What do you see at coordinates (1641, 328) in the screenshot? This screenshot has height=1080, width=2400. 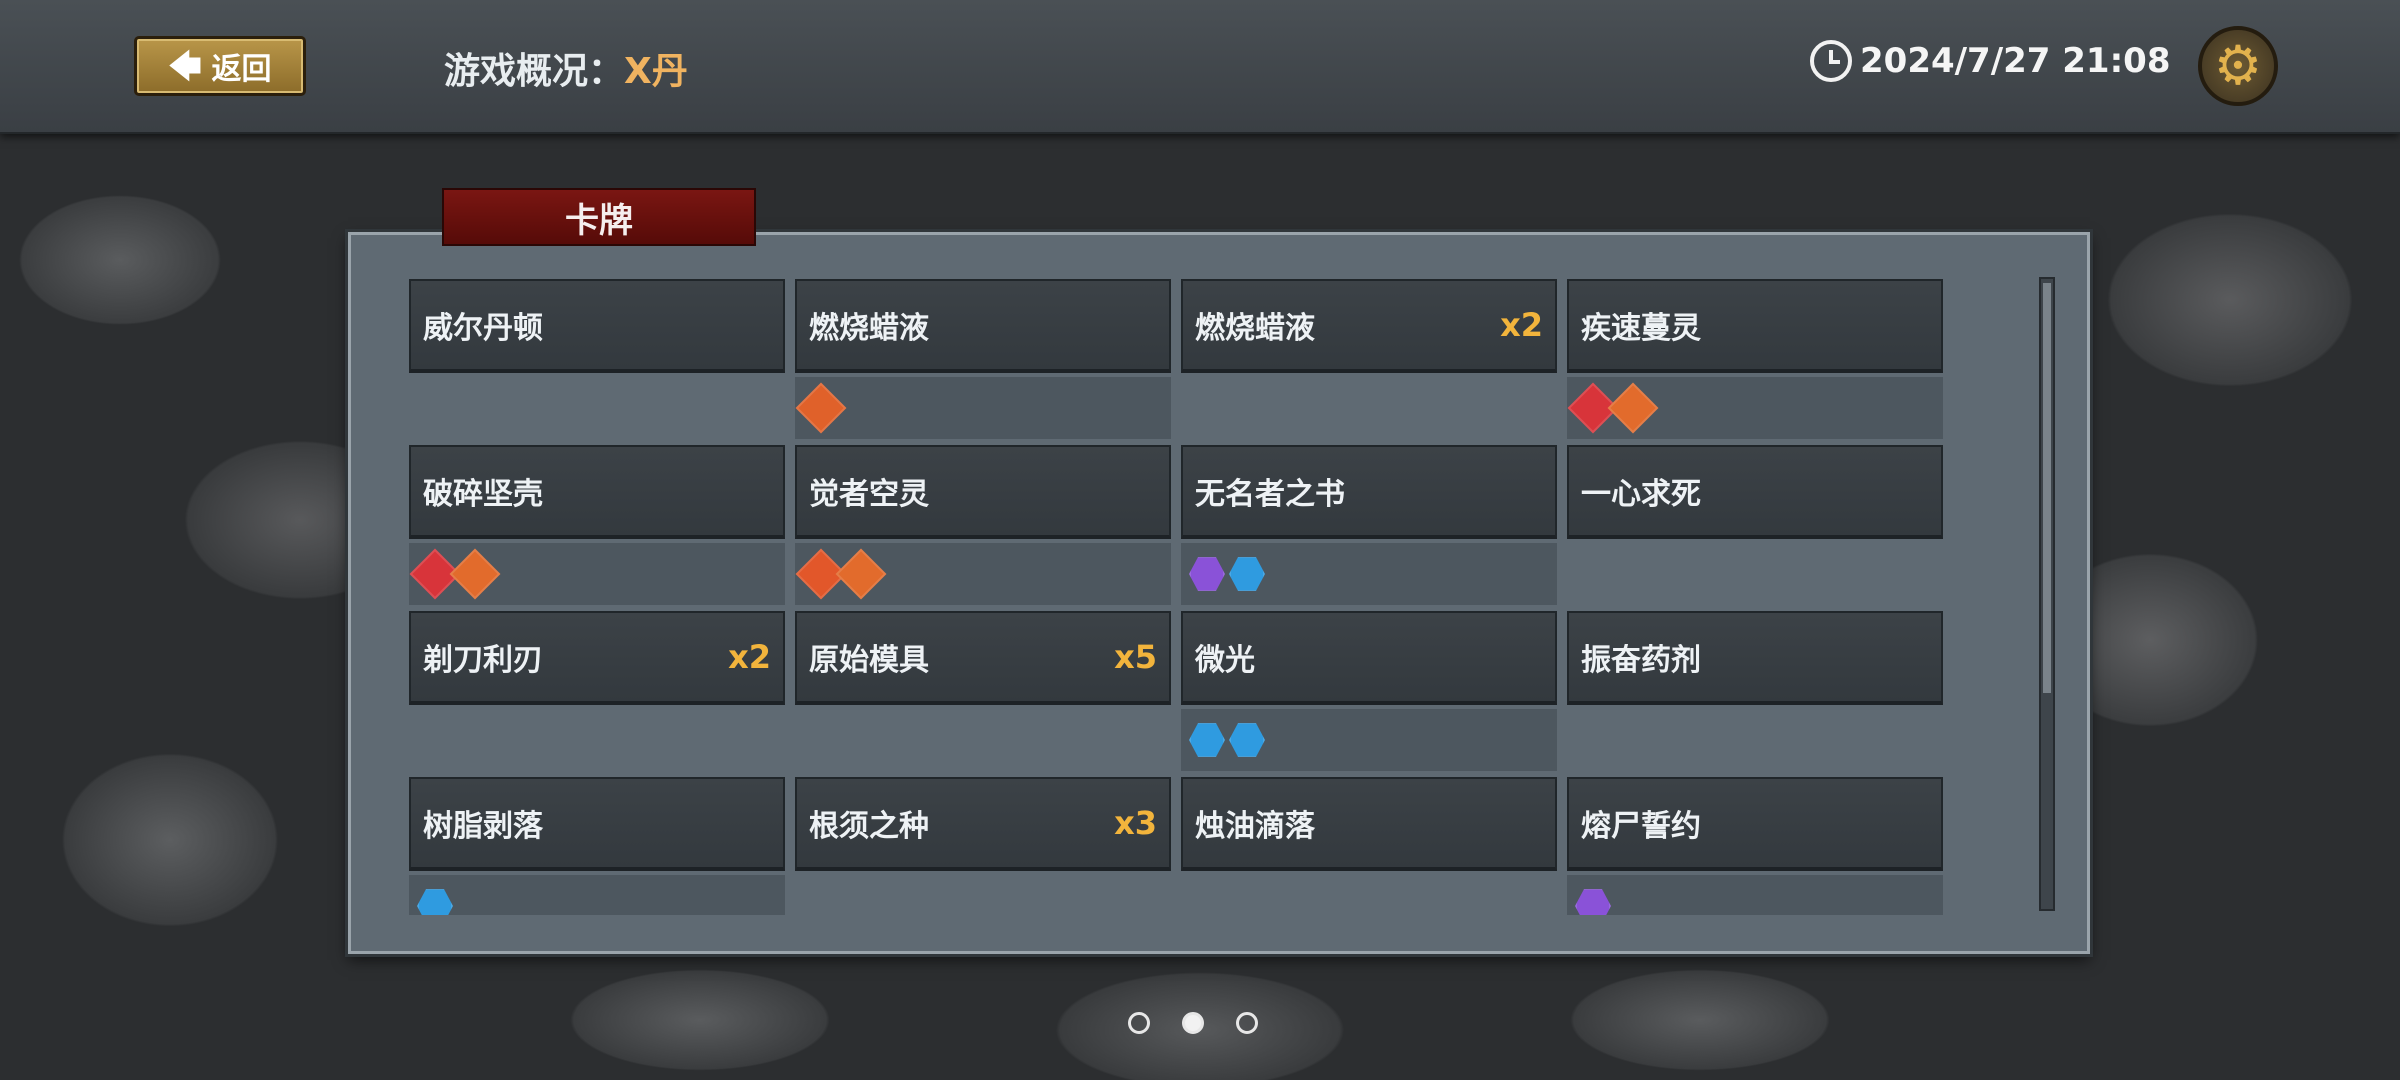 I see `card-name: 疾速蔓灵` at bounding box center [1641, 328].